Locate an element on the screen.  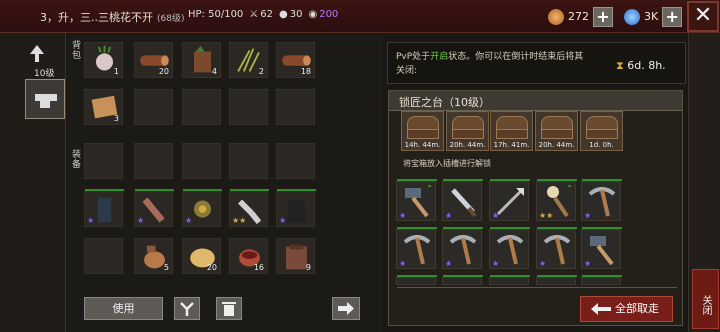
attack-value: 62 is located at coordinates (266, 14).